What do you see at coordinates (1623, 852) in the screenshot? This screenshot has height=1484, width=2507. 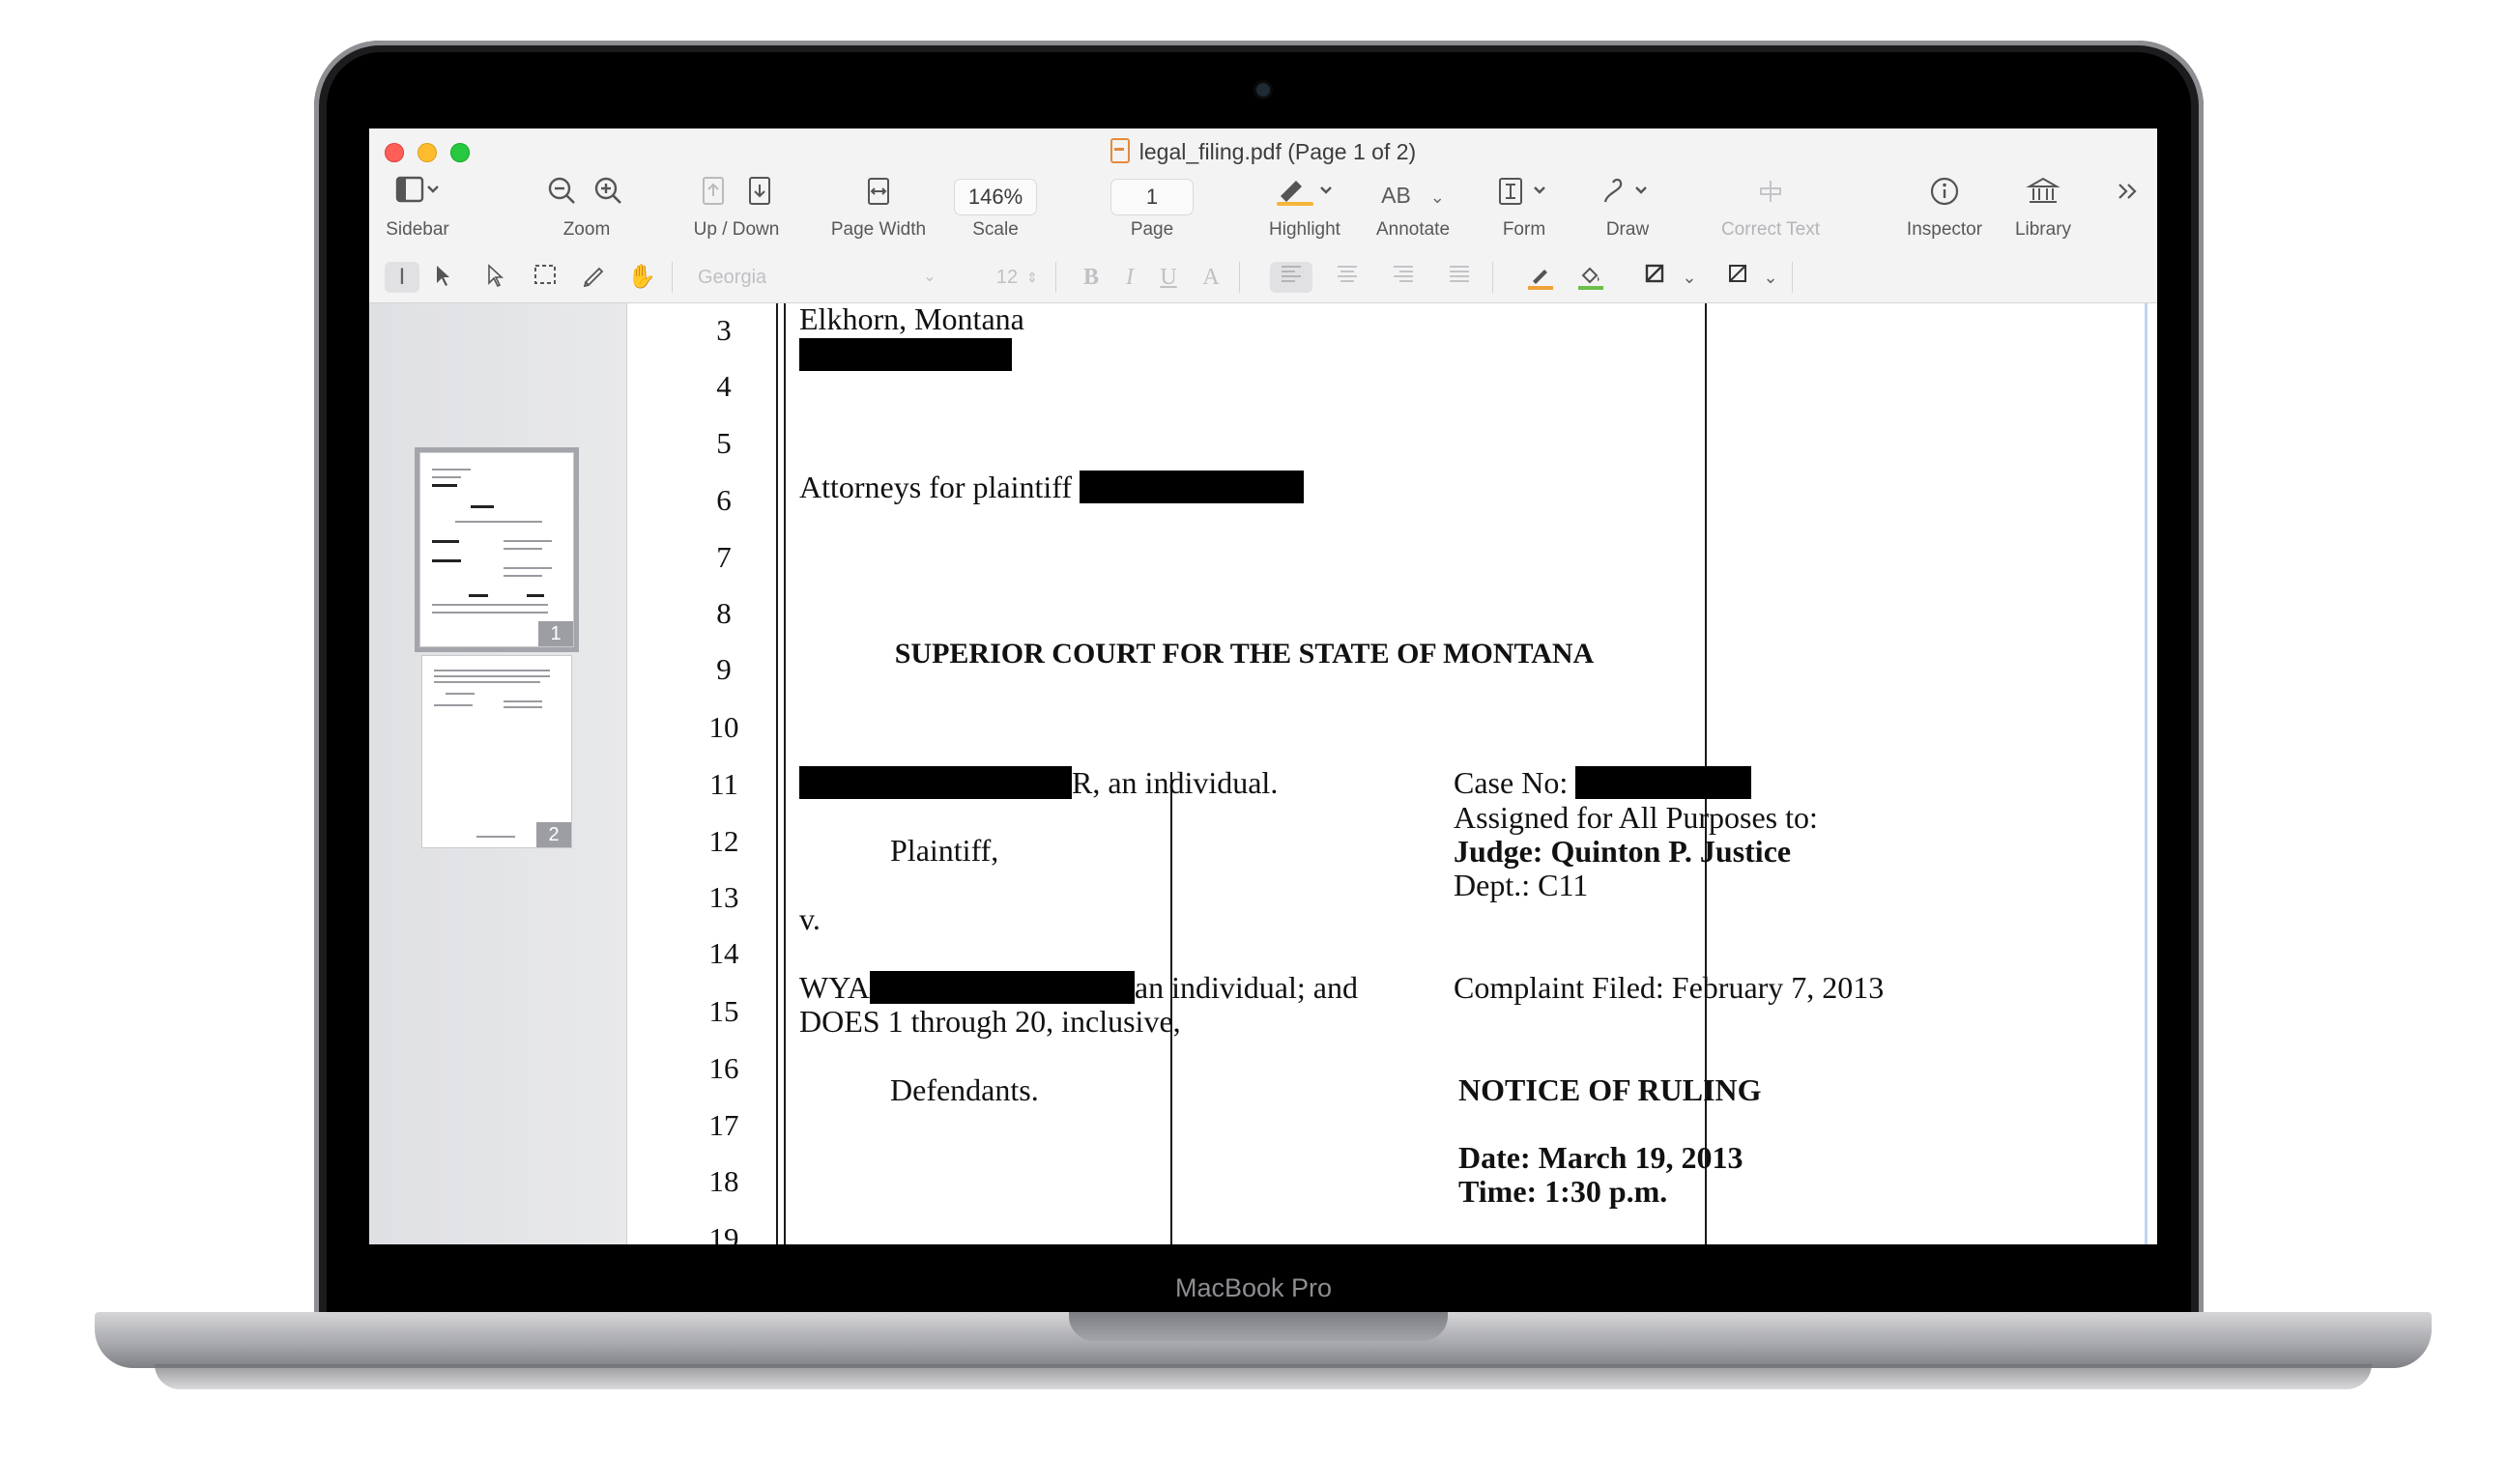 I see `judge-name: Judge: Quinton P. Justice` at bounding box center [1623, 852].